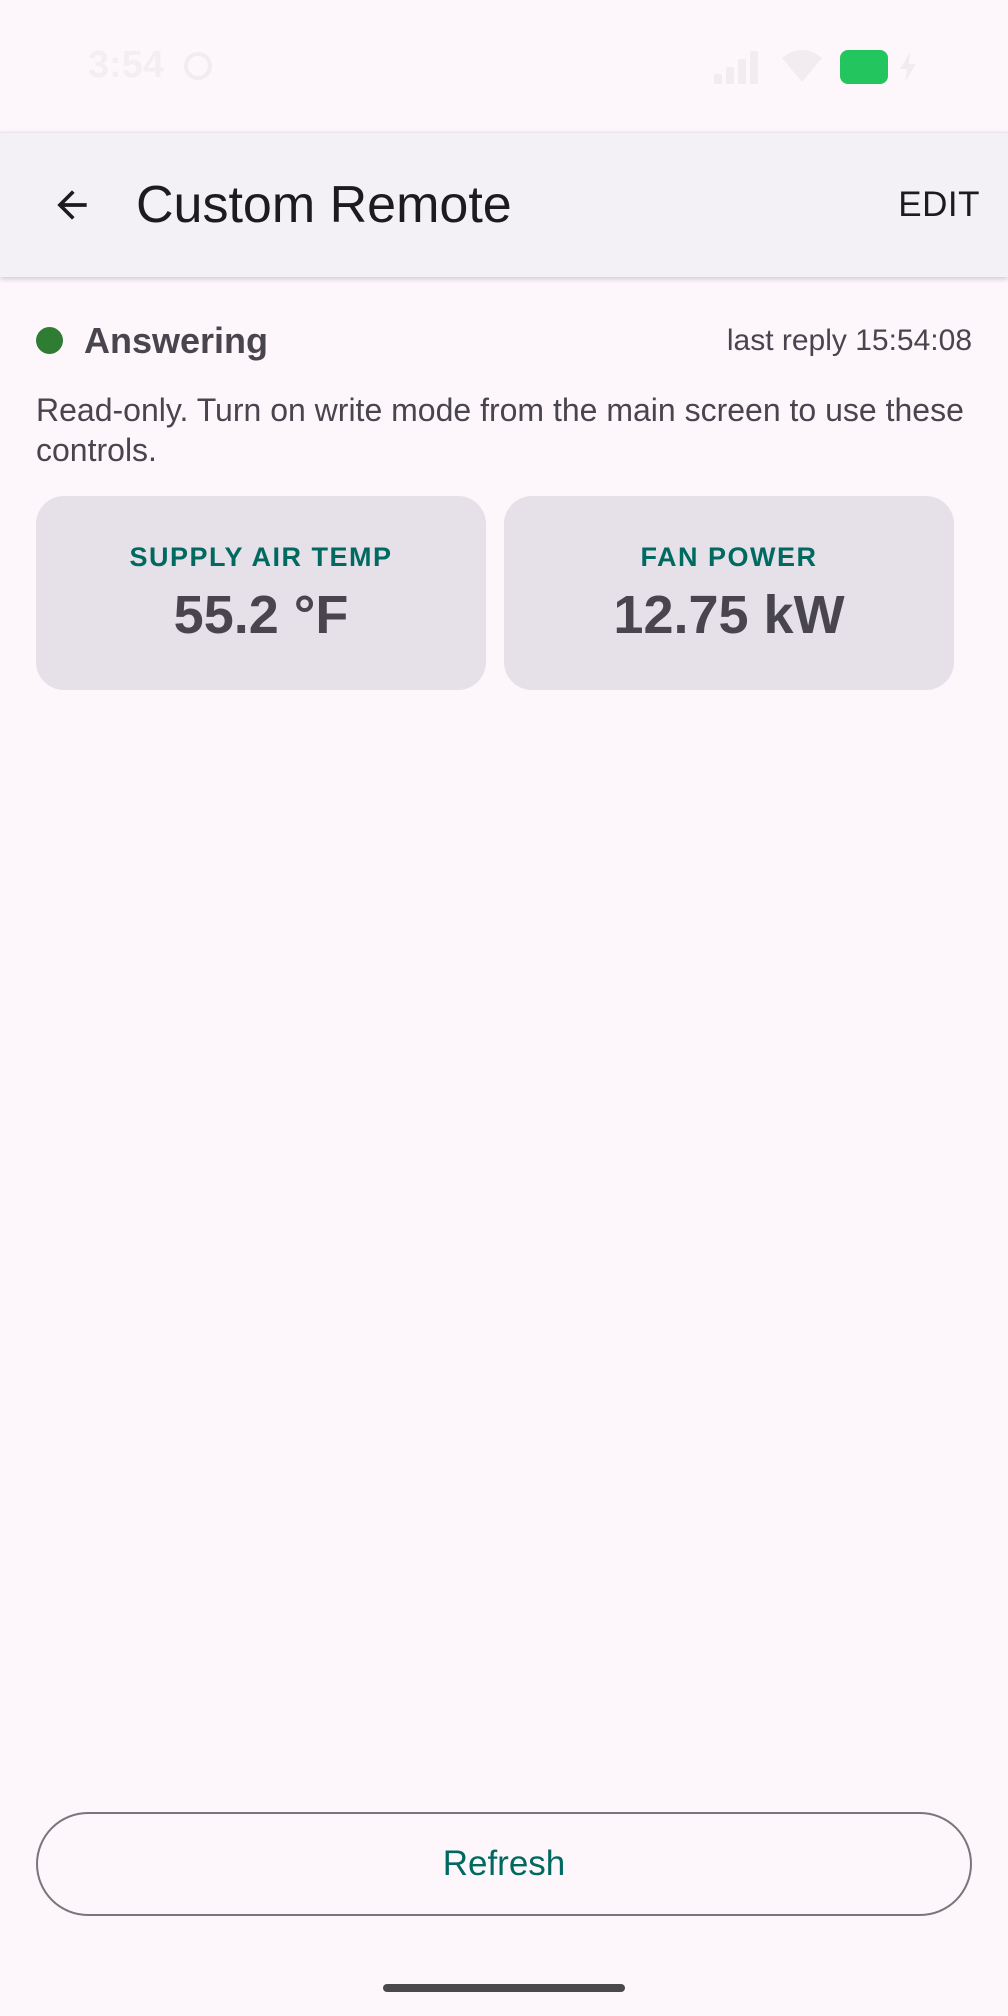 The image size is (1008, 2016). What do you see at coordinates (176, 340) in the screenshot?
I see `connection-status-label: Answering` at bounding box center [176, 340].